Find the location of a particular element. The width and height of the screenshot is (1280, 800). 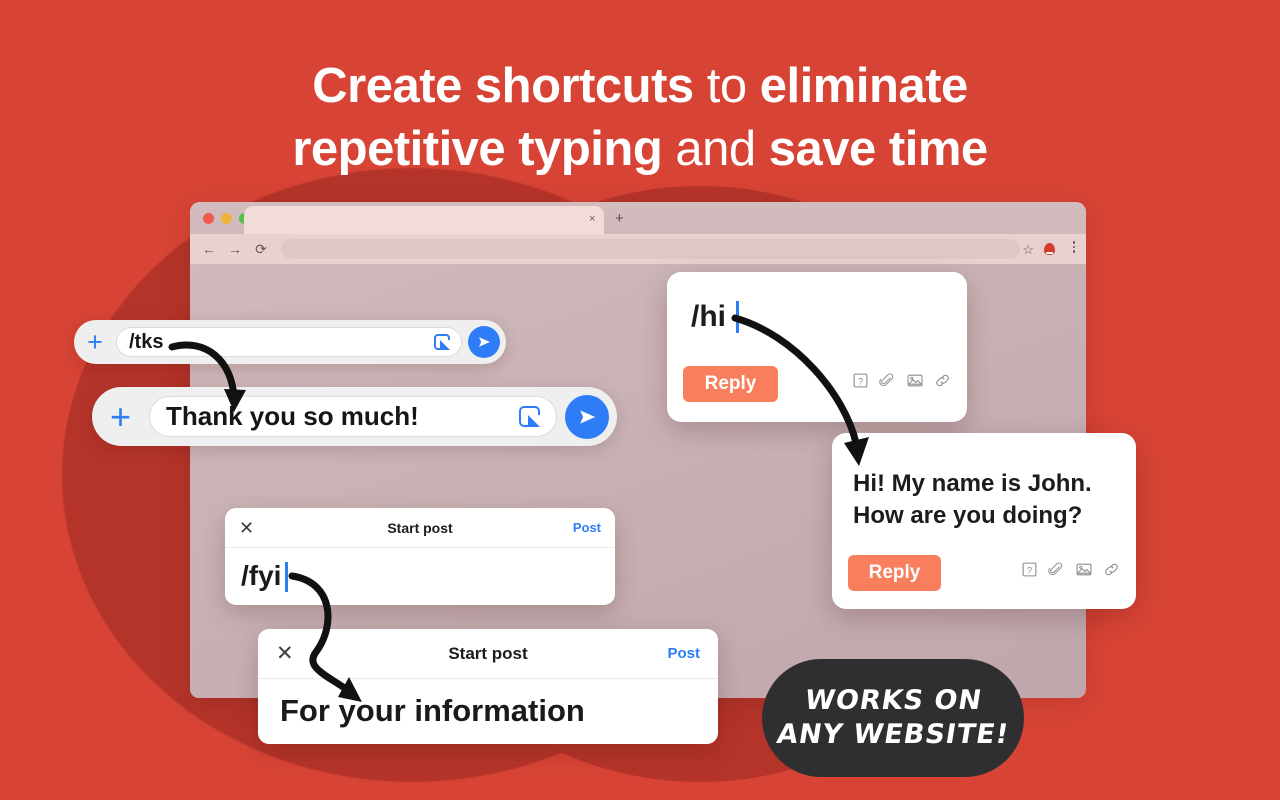

headline-line-1-bold-b: eliminate is located at coordinates (863, 86).